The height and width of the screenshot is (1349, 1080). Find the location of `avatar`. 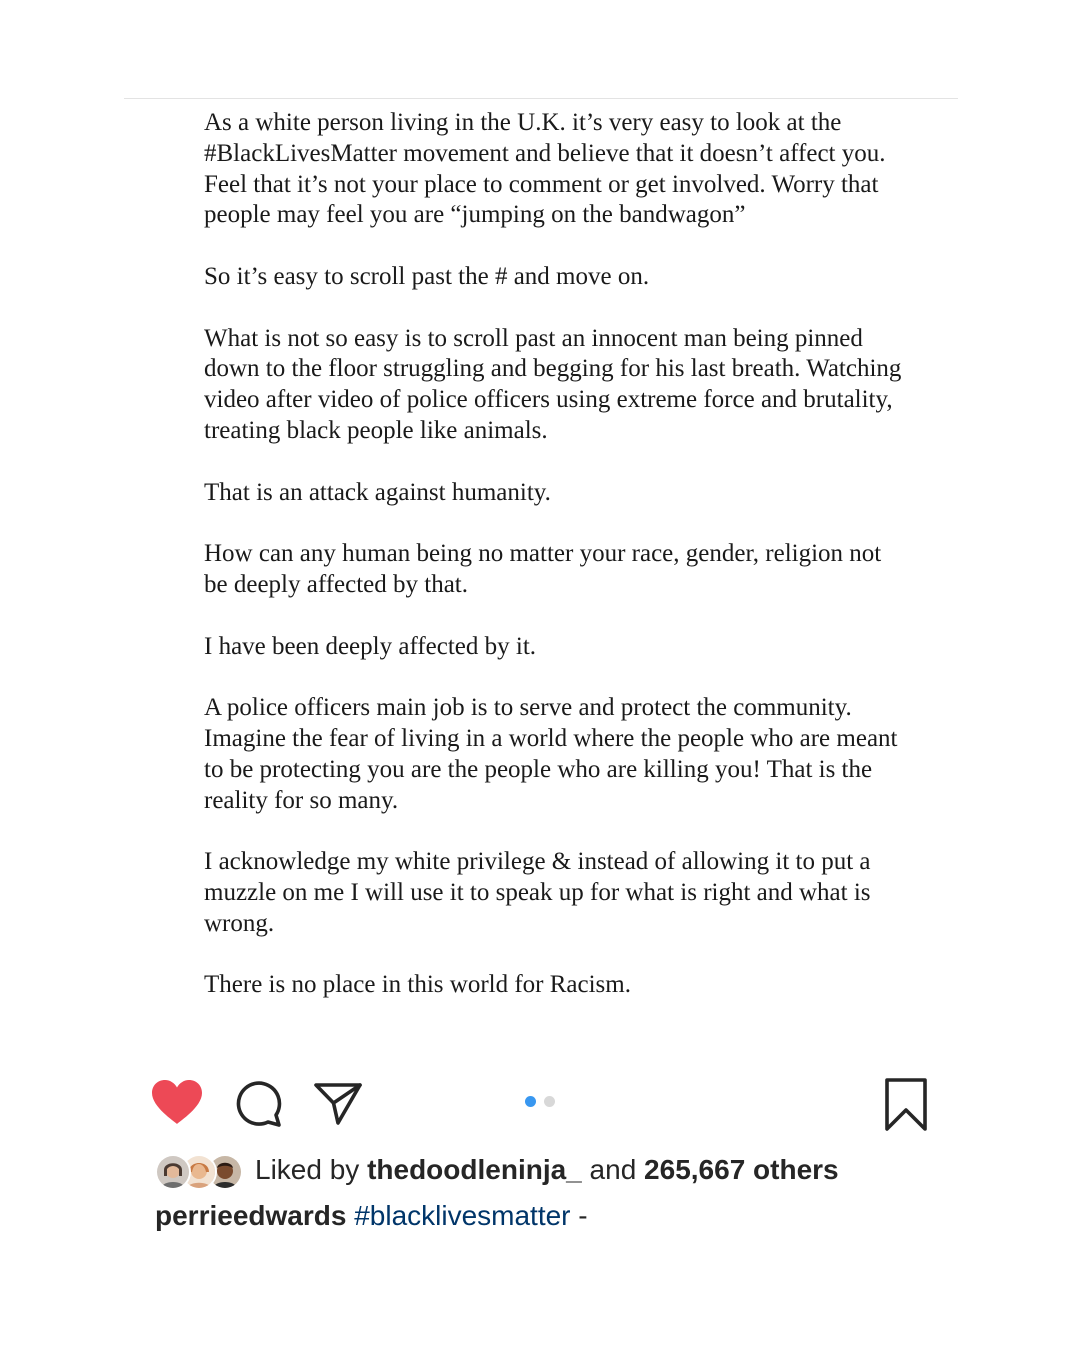

avatar is located at coordinates (173, 1172).